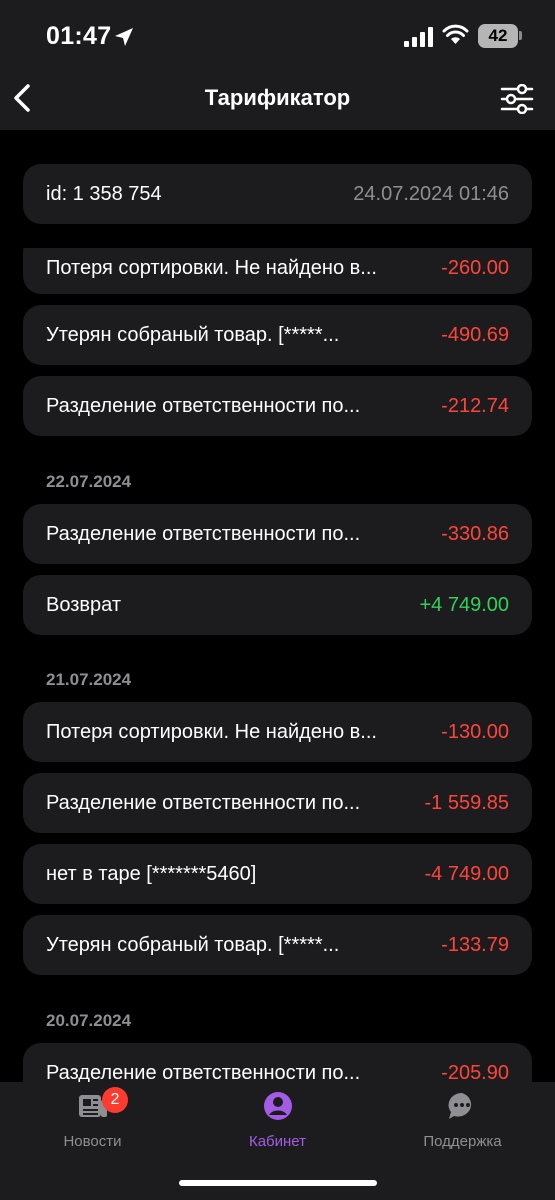 This screenshot has width=555, height=1200. What do you see at coordinates (475, 1072) in the screenshot?
I see `row-amount: -205.90` at bounding box center [475, 1072].